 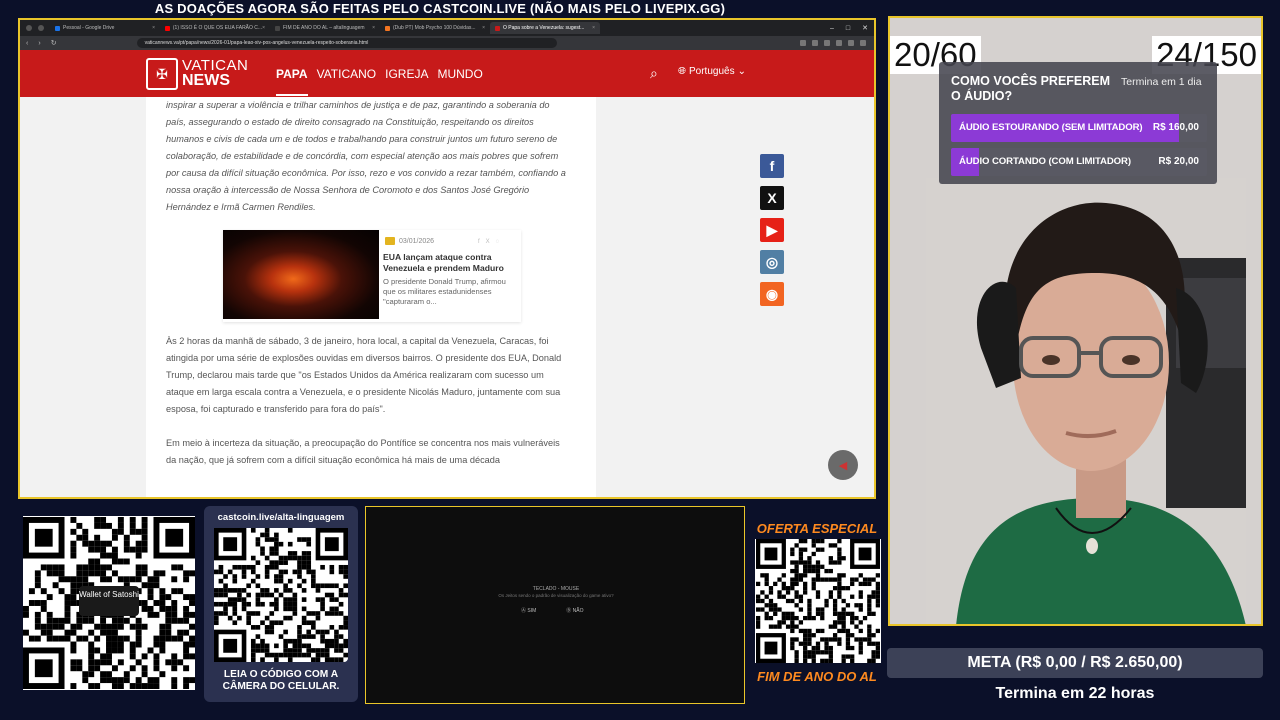 I want to click on goal-ends: Termina em 22 horas, so click(x=1075, y=693).